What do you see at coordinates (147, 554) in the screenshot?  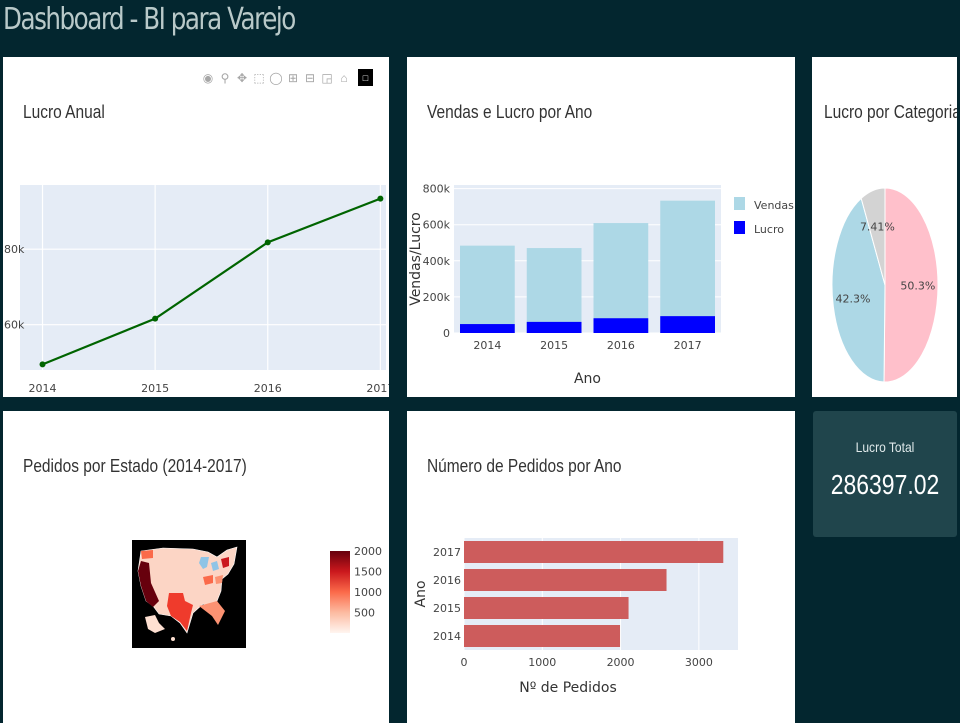 I see `map-state-washington` at bounding box center [147, 554].